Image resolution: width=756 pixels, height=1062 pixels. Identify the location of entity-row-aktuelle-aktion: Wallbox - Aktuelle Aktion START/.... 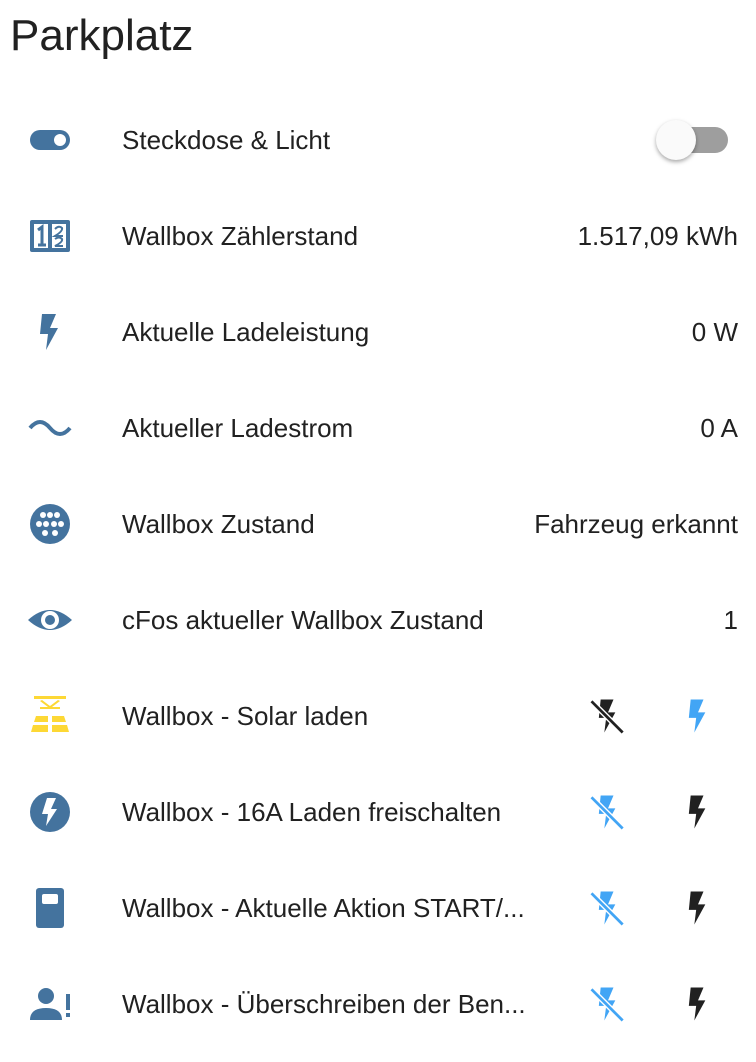
(378, 908).